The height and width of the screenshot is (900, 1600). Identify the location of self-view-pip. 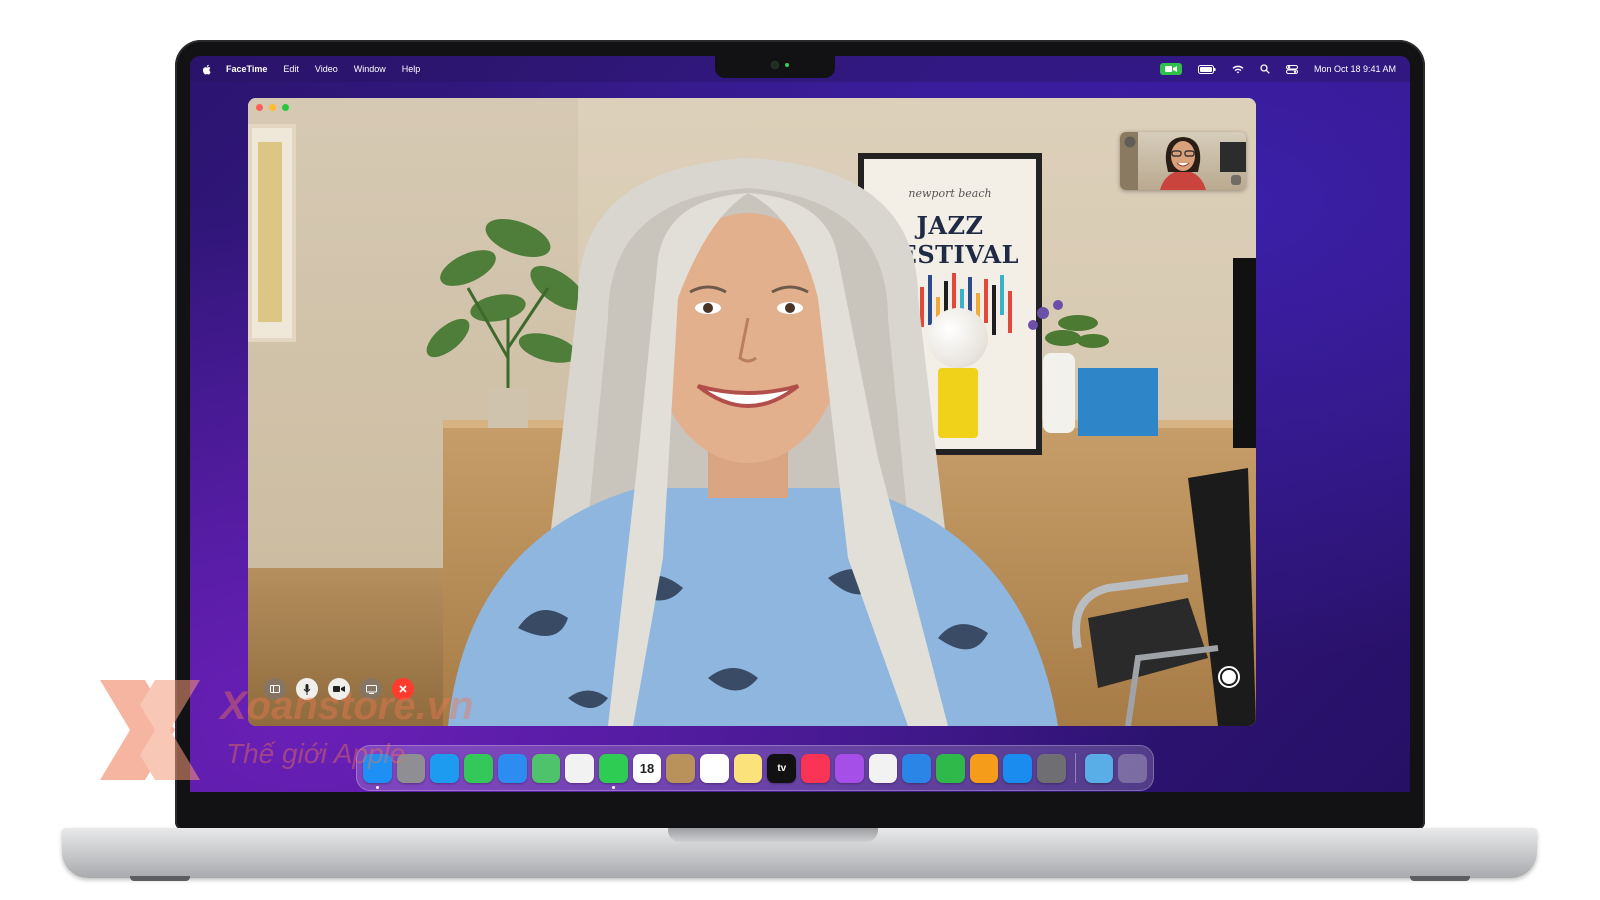
(1183, 161).